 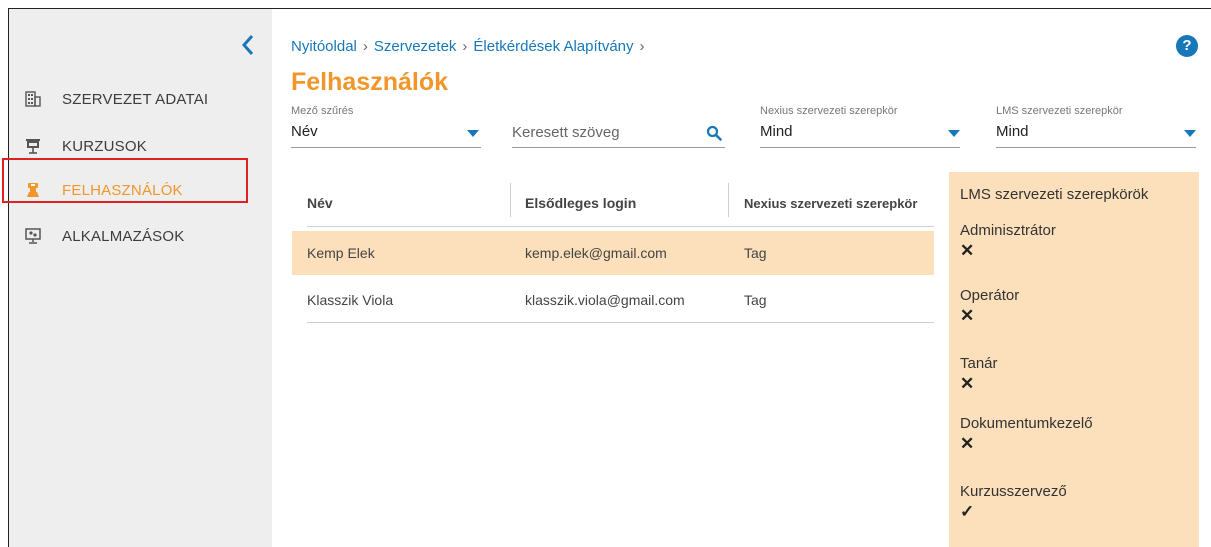 I want to click on page-title: Felhasználók, so click(x=369, y=82).